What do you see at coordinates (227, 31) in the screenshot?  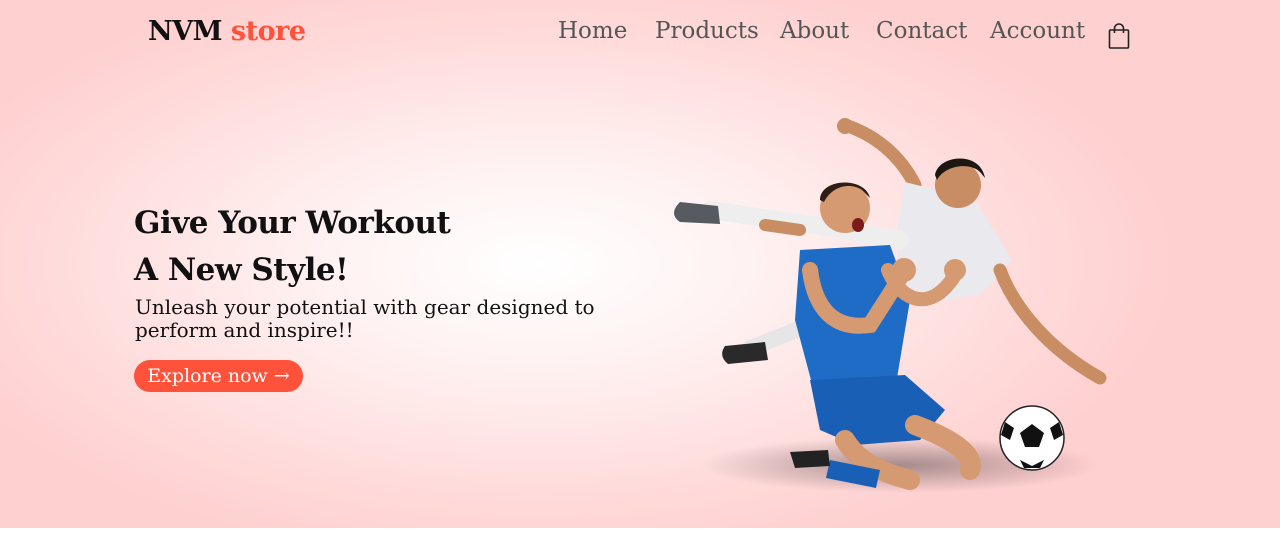 I see `brand-logo: NVM store` at bounding box center [227, 31].